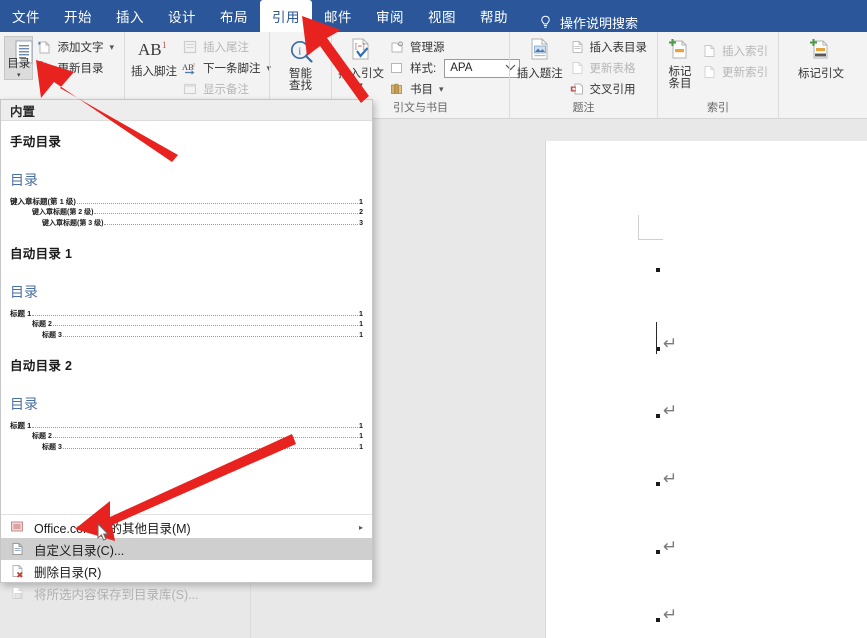 This screenshot has height=638, width=867. Describe the element at coordinates (442, 16) in the screenshot. I see `tab-view: 视图` at that location.